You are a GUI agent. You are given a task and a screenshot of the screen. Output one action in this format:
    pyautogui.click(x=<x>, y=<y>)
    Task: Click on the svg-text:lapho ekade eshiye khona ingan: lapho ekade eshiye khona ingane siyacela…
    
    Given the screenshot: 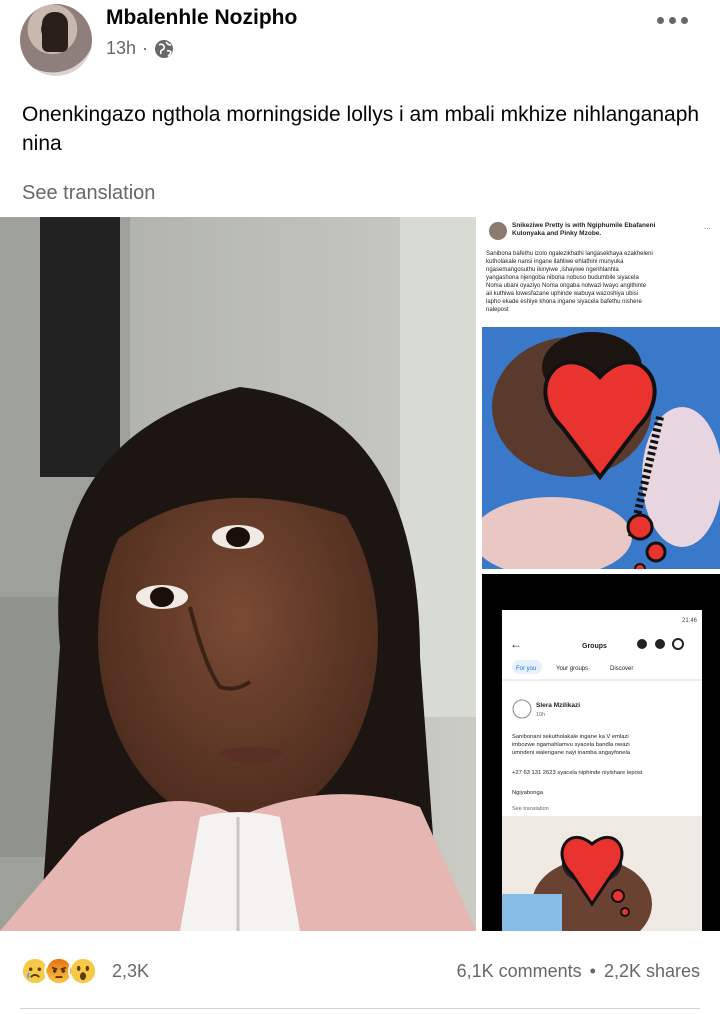 What is the action you would take?
    pyautogui.click(x=564, y=302)
    